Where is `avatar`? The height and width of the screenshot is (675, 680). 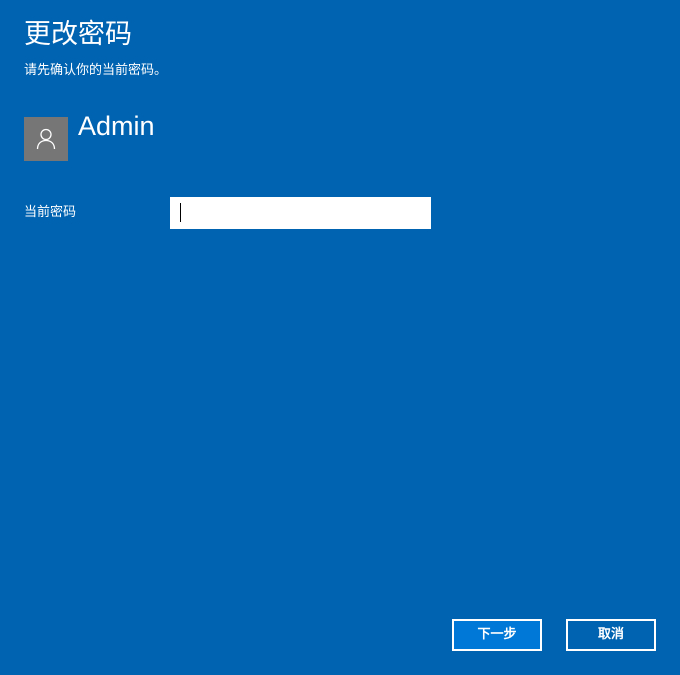
avatar is located at coordinates (46, 139).